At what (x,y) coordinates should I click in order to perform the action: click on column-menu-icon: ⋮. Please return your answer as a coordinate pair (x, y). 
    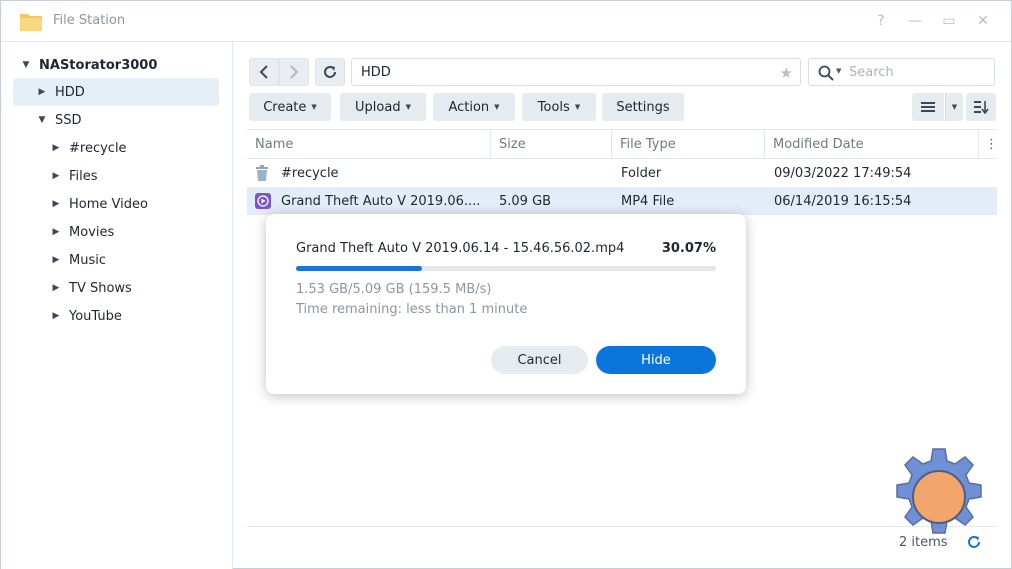
    Looking at the image, I should click on (988, 144).